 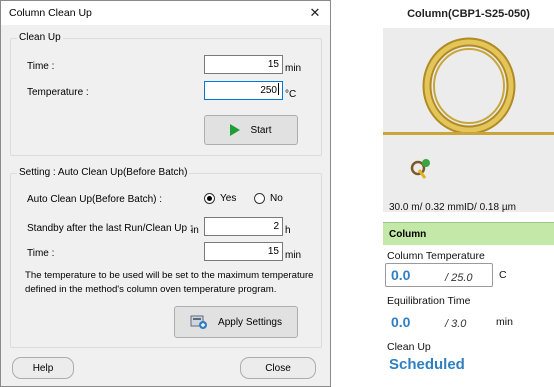 What do you see at coordinates (199, 322) in the screenshot?
I see `apply-settings-icon` at bounding box center [199, 322].